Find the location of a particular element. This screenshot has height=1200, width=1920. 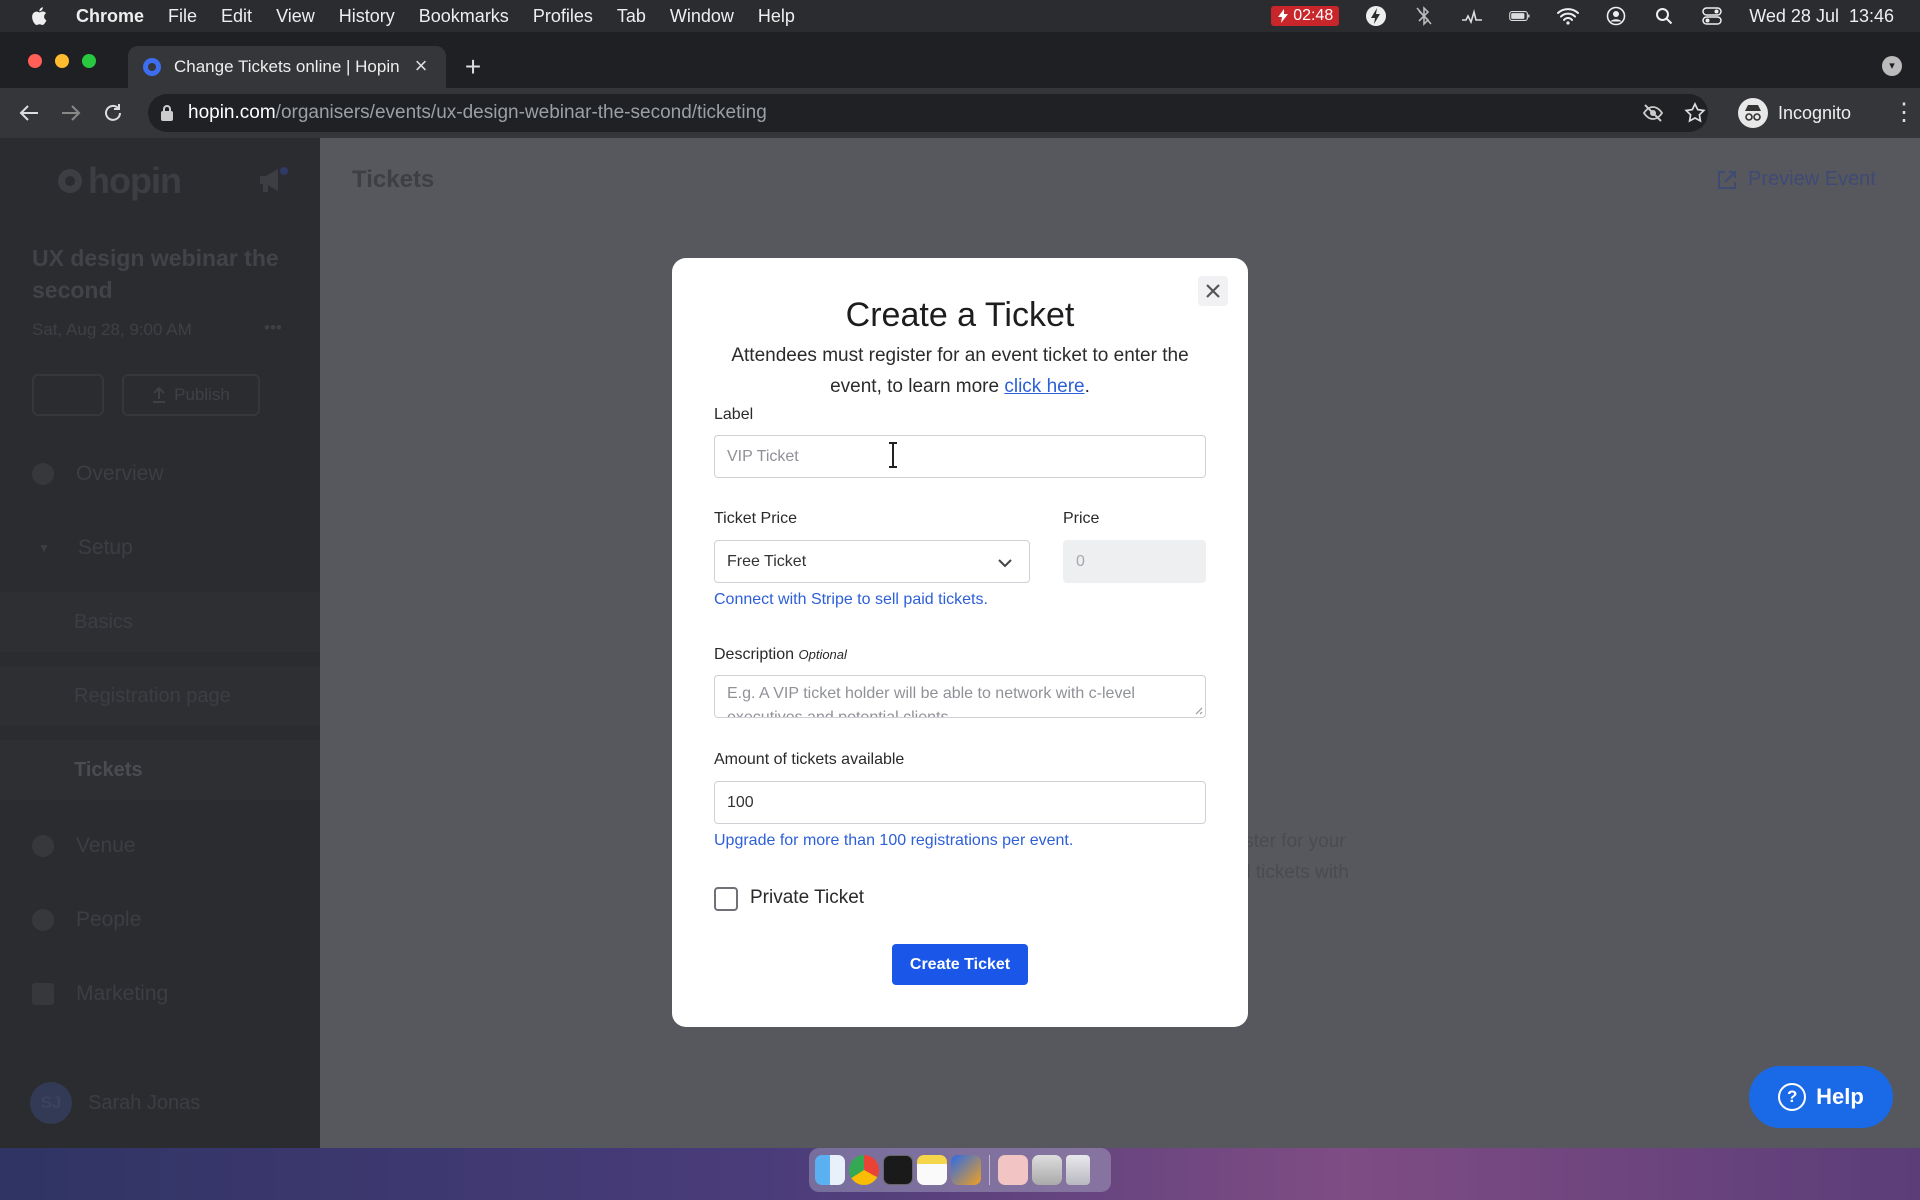

hopin-favicon-icon is located at coordinates (152, 67).